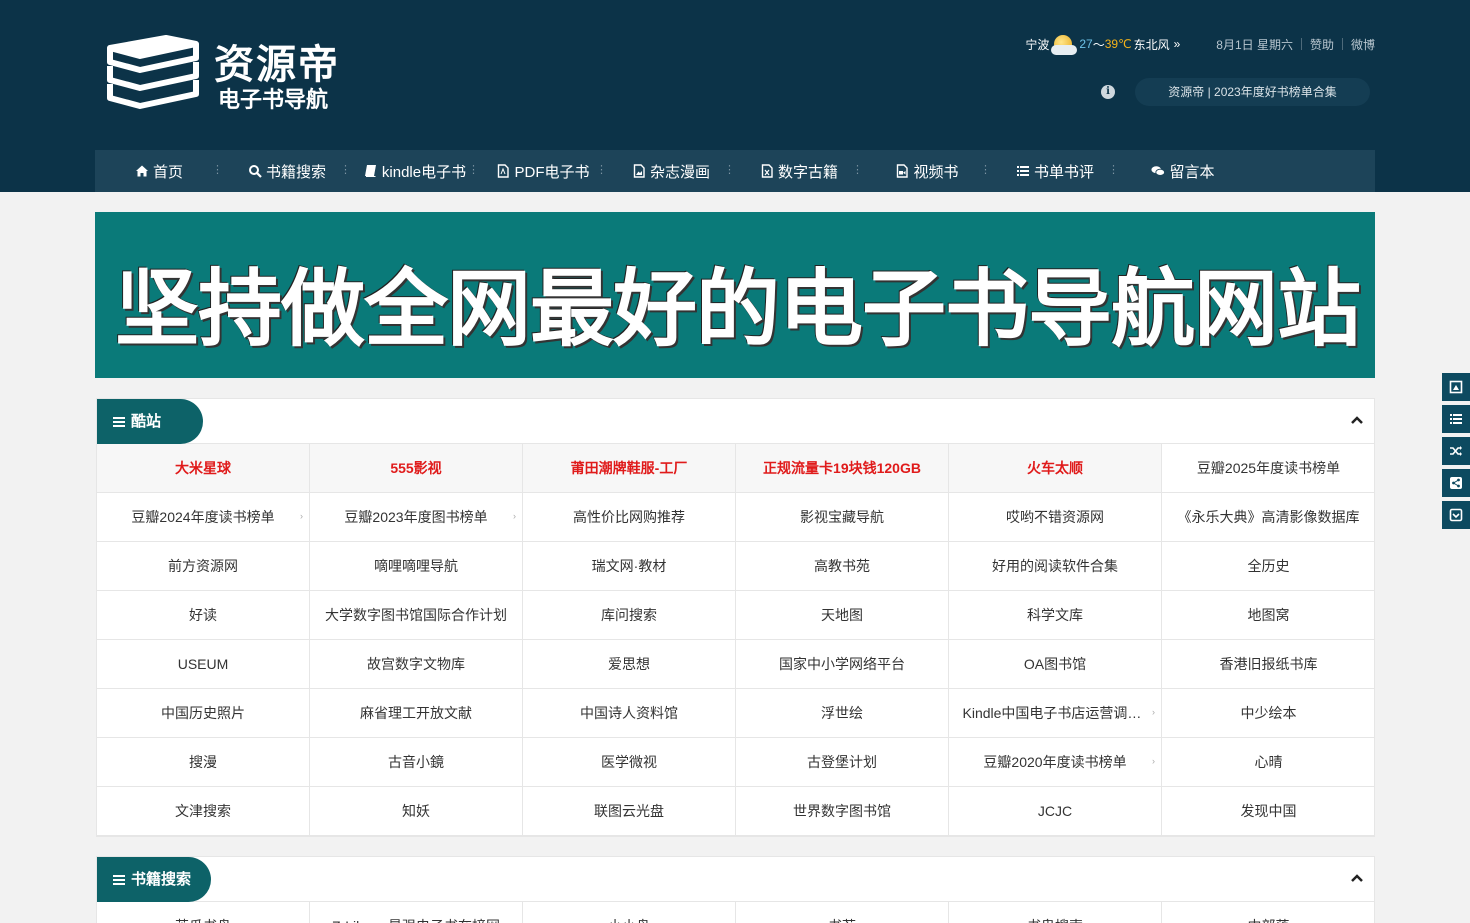 The height and width of the screenshot is (923, 1470). I want to click on site-link: 地图窝, so click(1268, 615).